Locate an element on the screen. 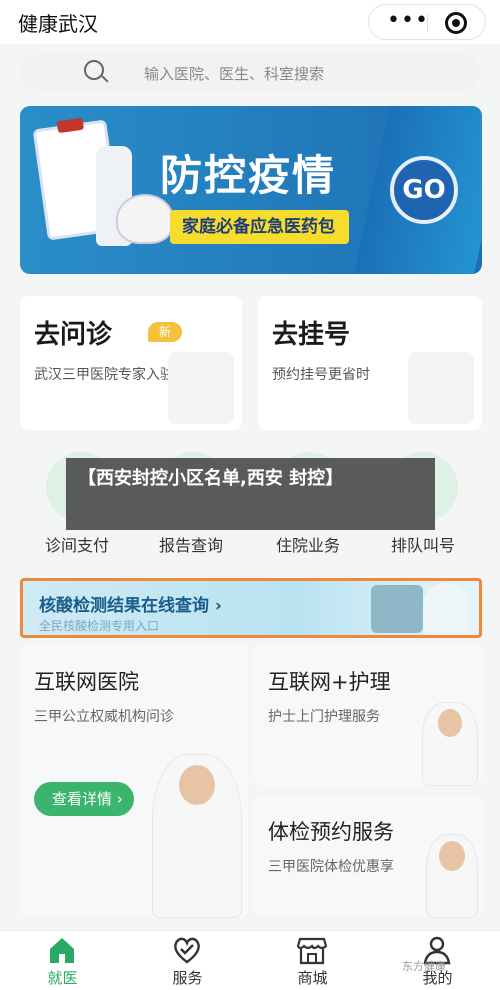  top-bar: 健康武汉 ••• is located at coordinates (250, 22).